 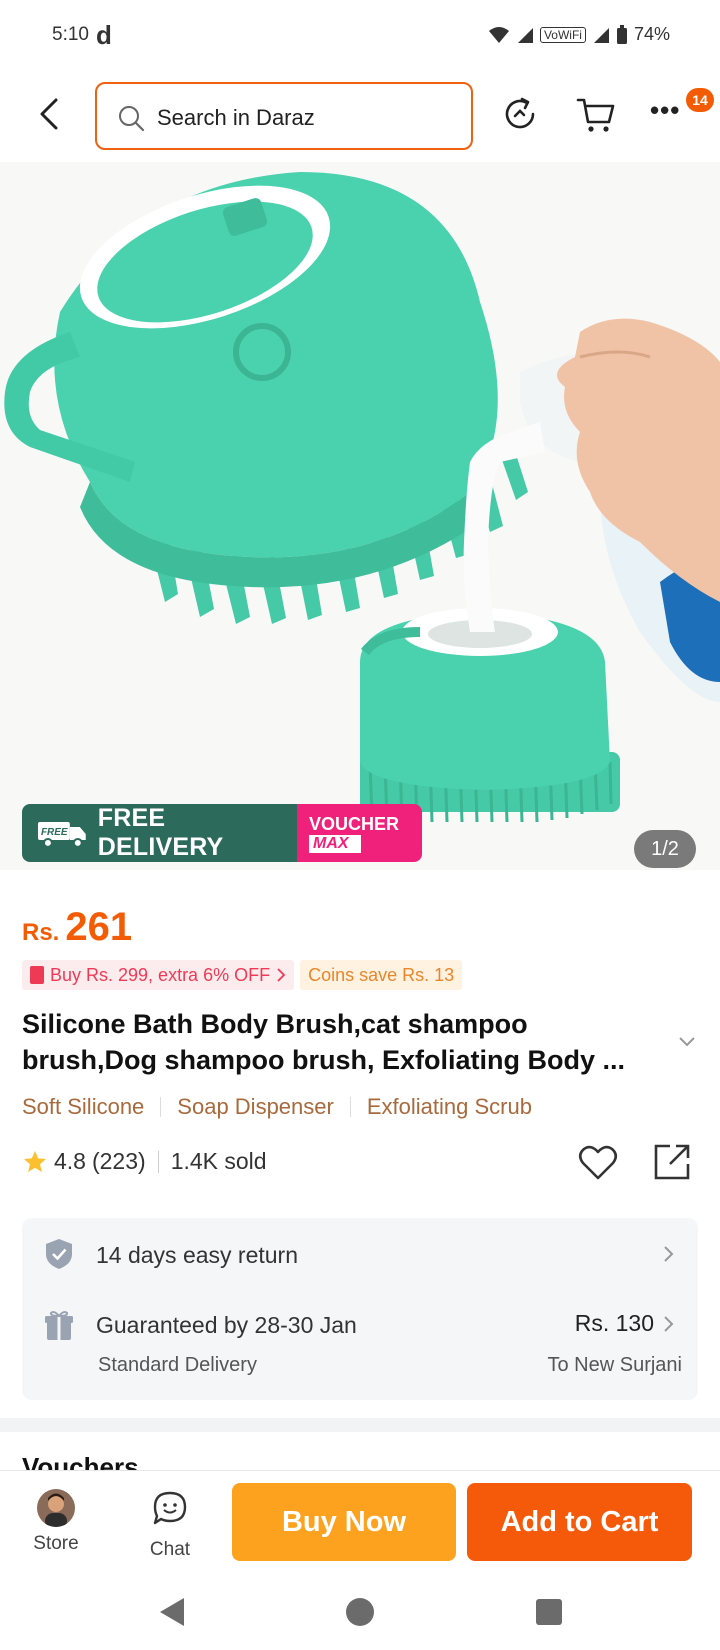 What do you see at coordinates (236, 117) in the screenshot?
I see `search-placeholder: Search in Daraz` at bounding box center [236, 117].